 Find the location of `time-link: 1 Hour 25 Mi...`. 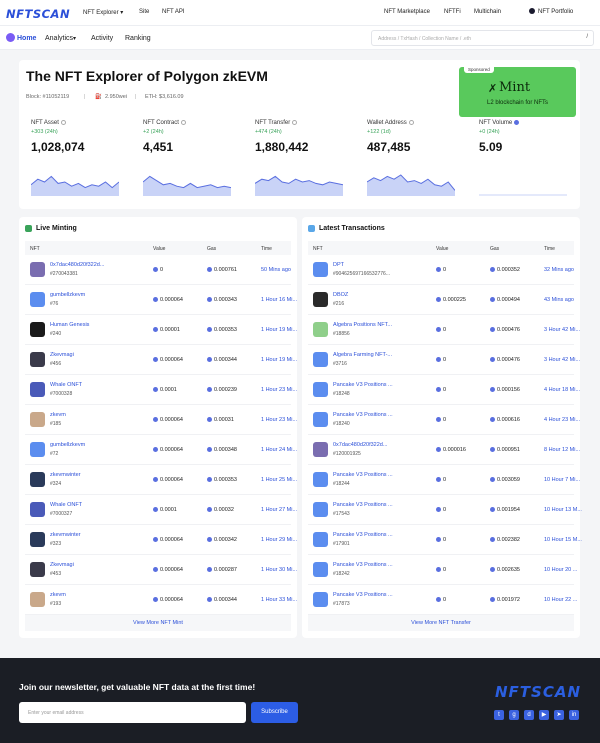

time-link: 1 Hour 25 Mi... is located at coordinates (281, 480).